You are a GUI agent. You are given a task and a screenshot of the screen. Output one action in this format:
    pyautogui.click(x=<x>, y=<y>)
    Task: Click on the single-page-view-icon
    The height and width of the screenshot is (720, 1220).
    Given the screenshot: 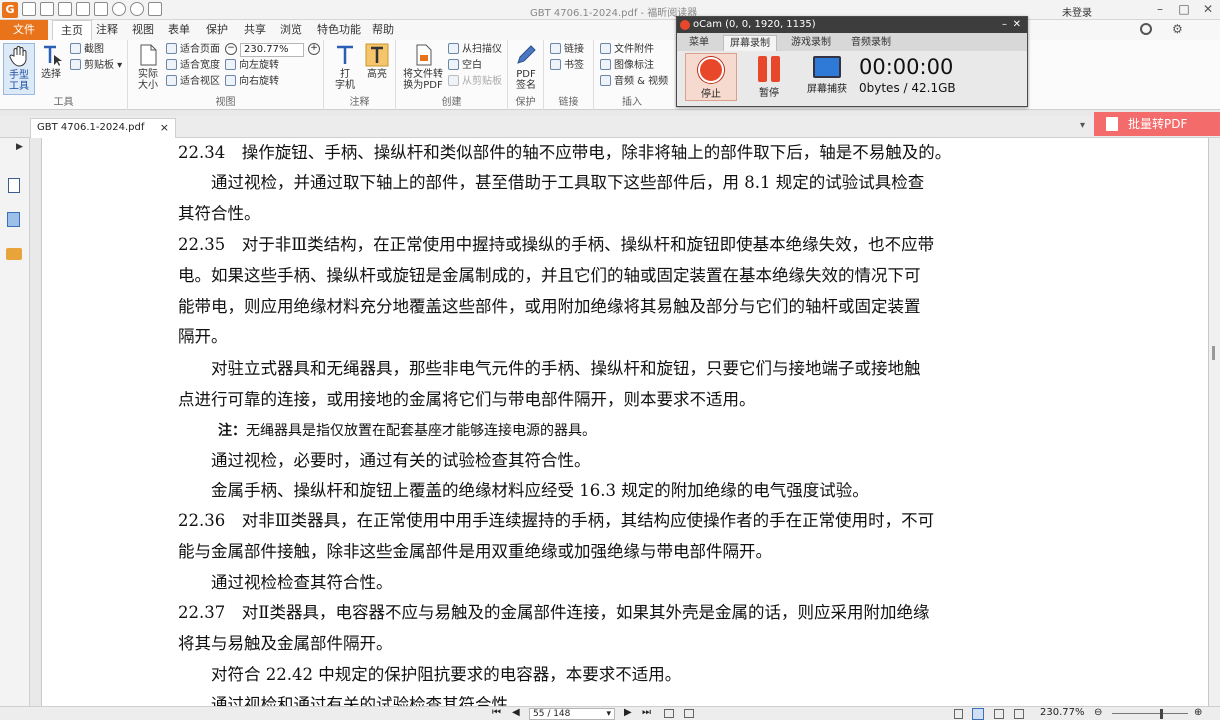 What is the action you would take?
    pyautogui.click(x=958, y=714)
    